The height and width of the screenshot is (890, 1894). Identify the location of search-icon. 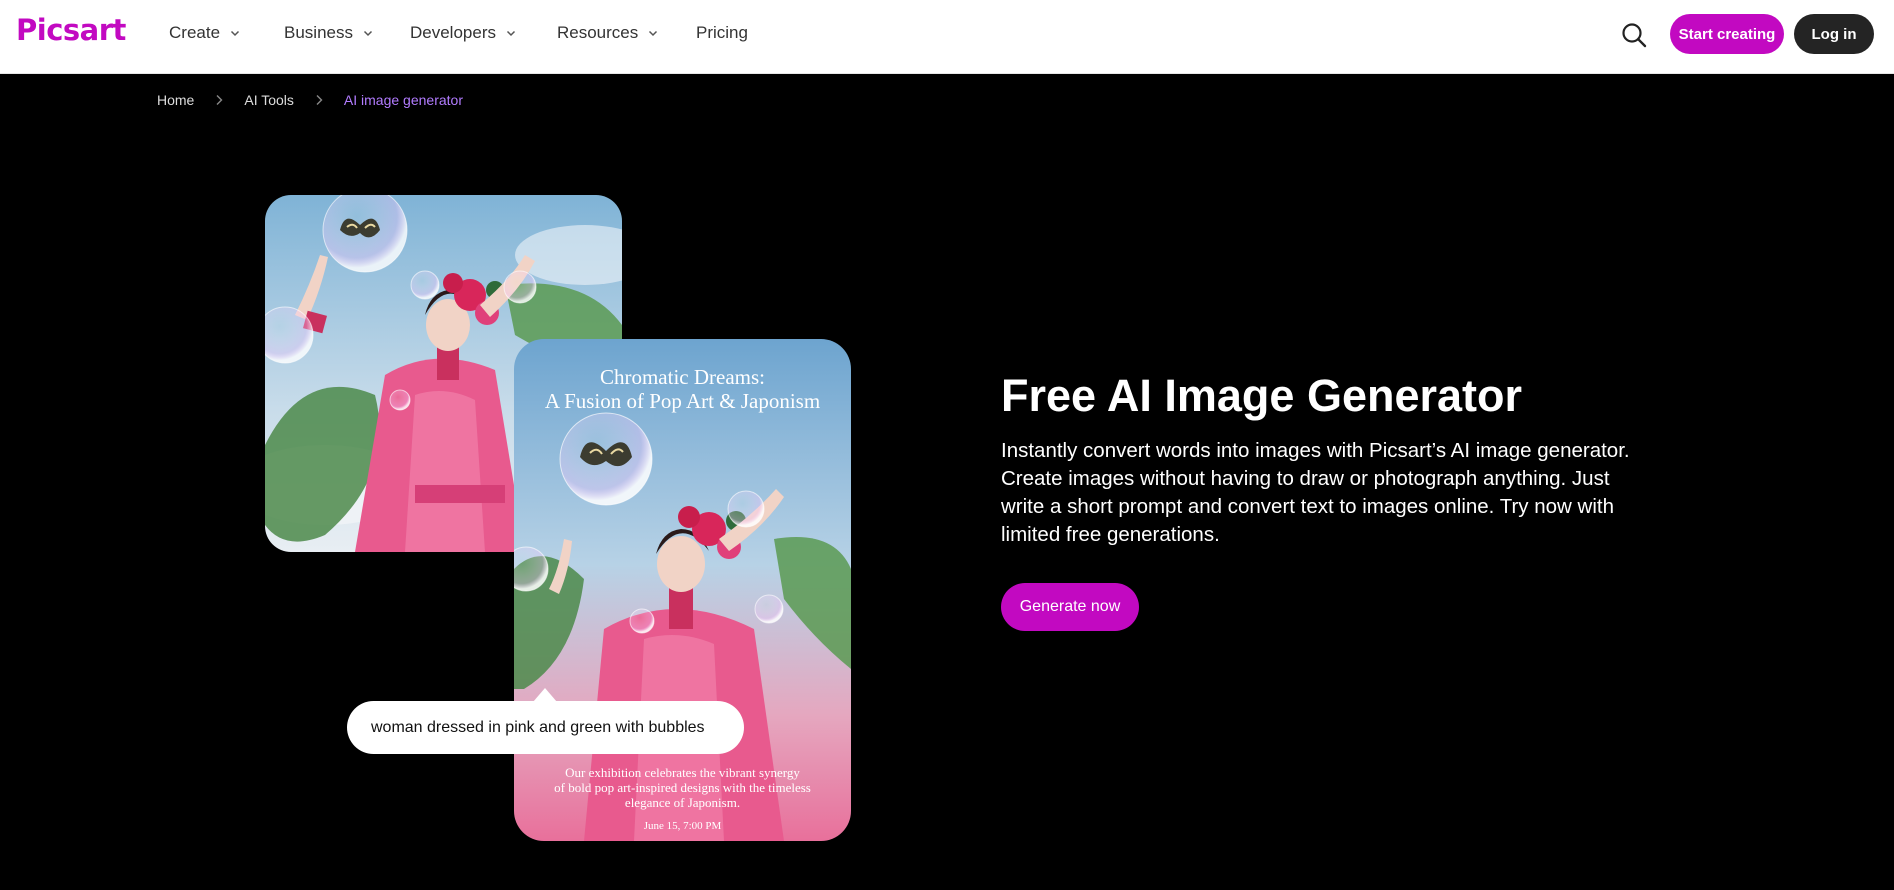
(1634, 35).